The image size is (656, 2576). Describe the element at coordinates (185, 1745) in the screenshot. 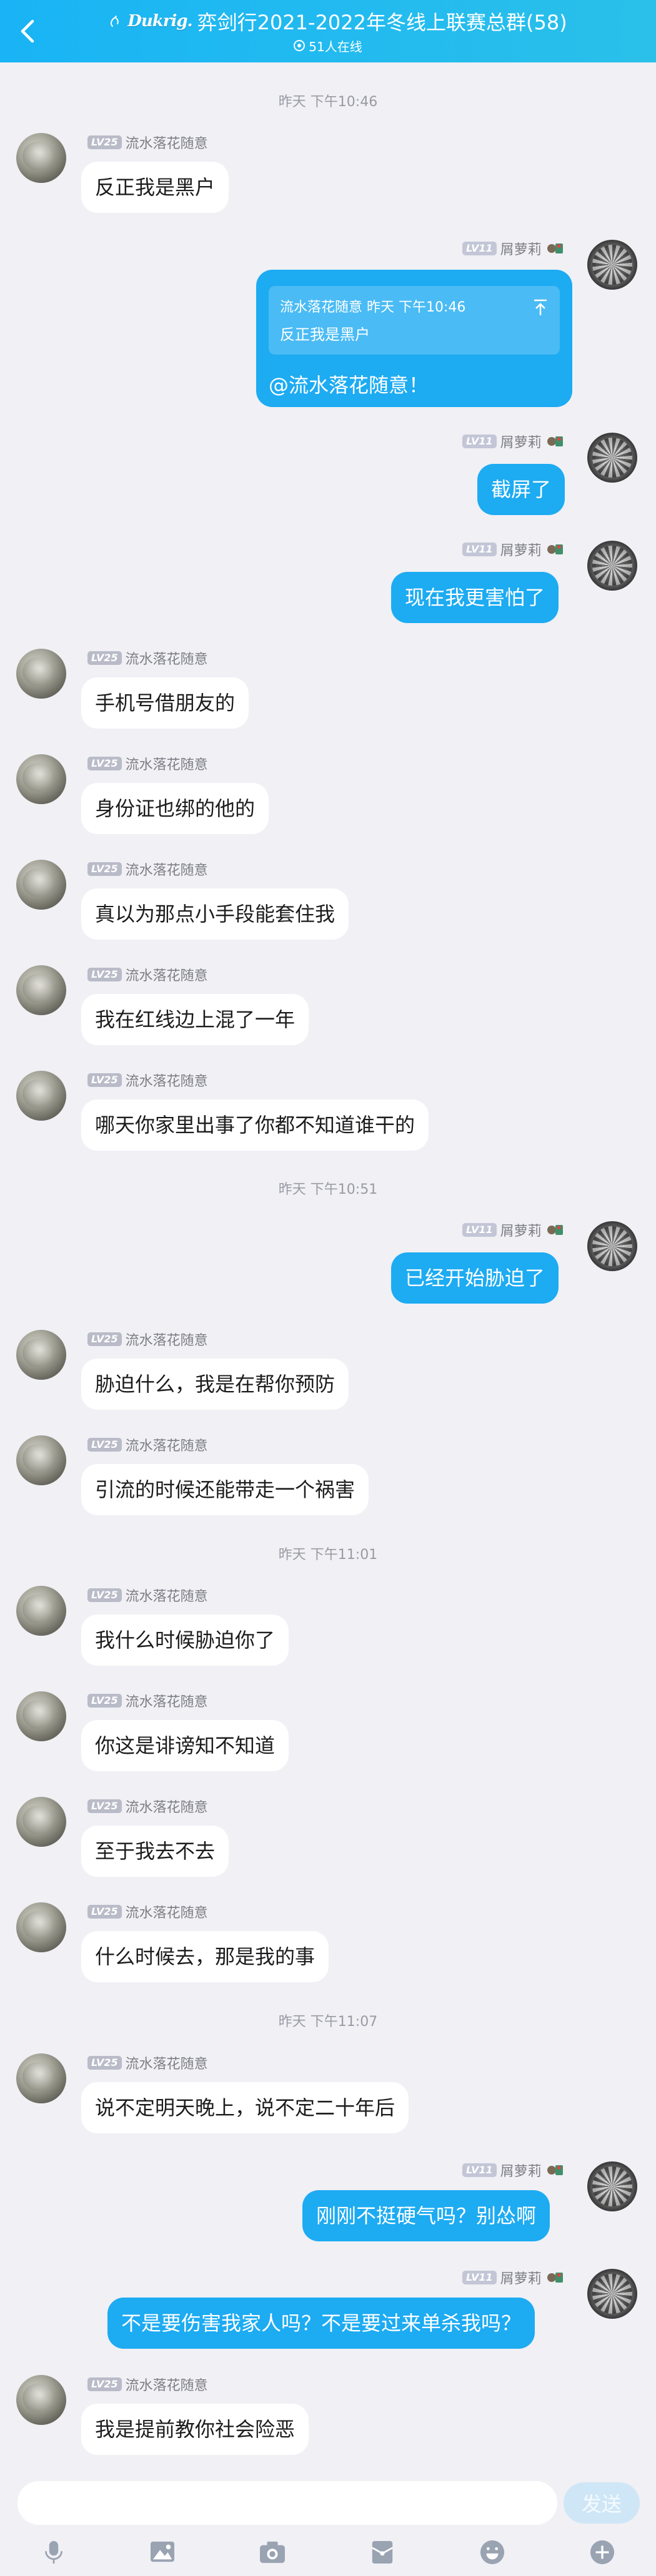

I see `message-bubble: 你这是诽谤知不知道` at that location.